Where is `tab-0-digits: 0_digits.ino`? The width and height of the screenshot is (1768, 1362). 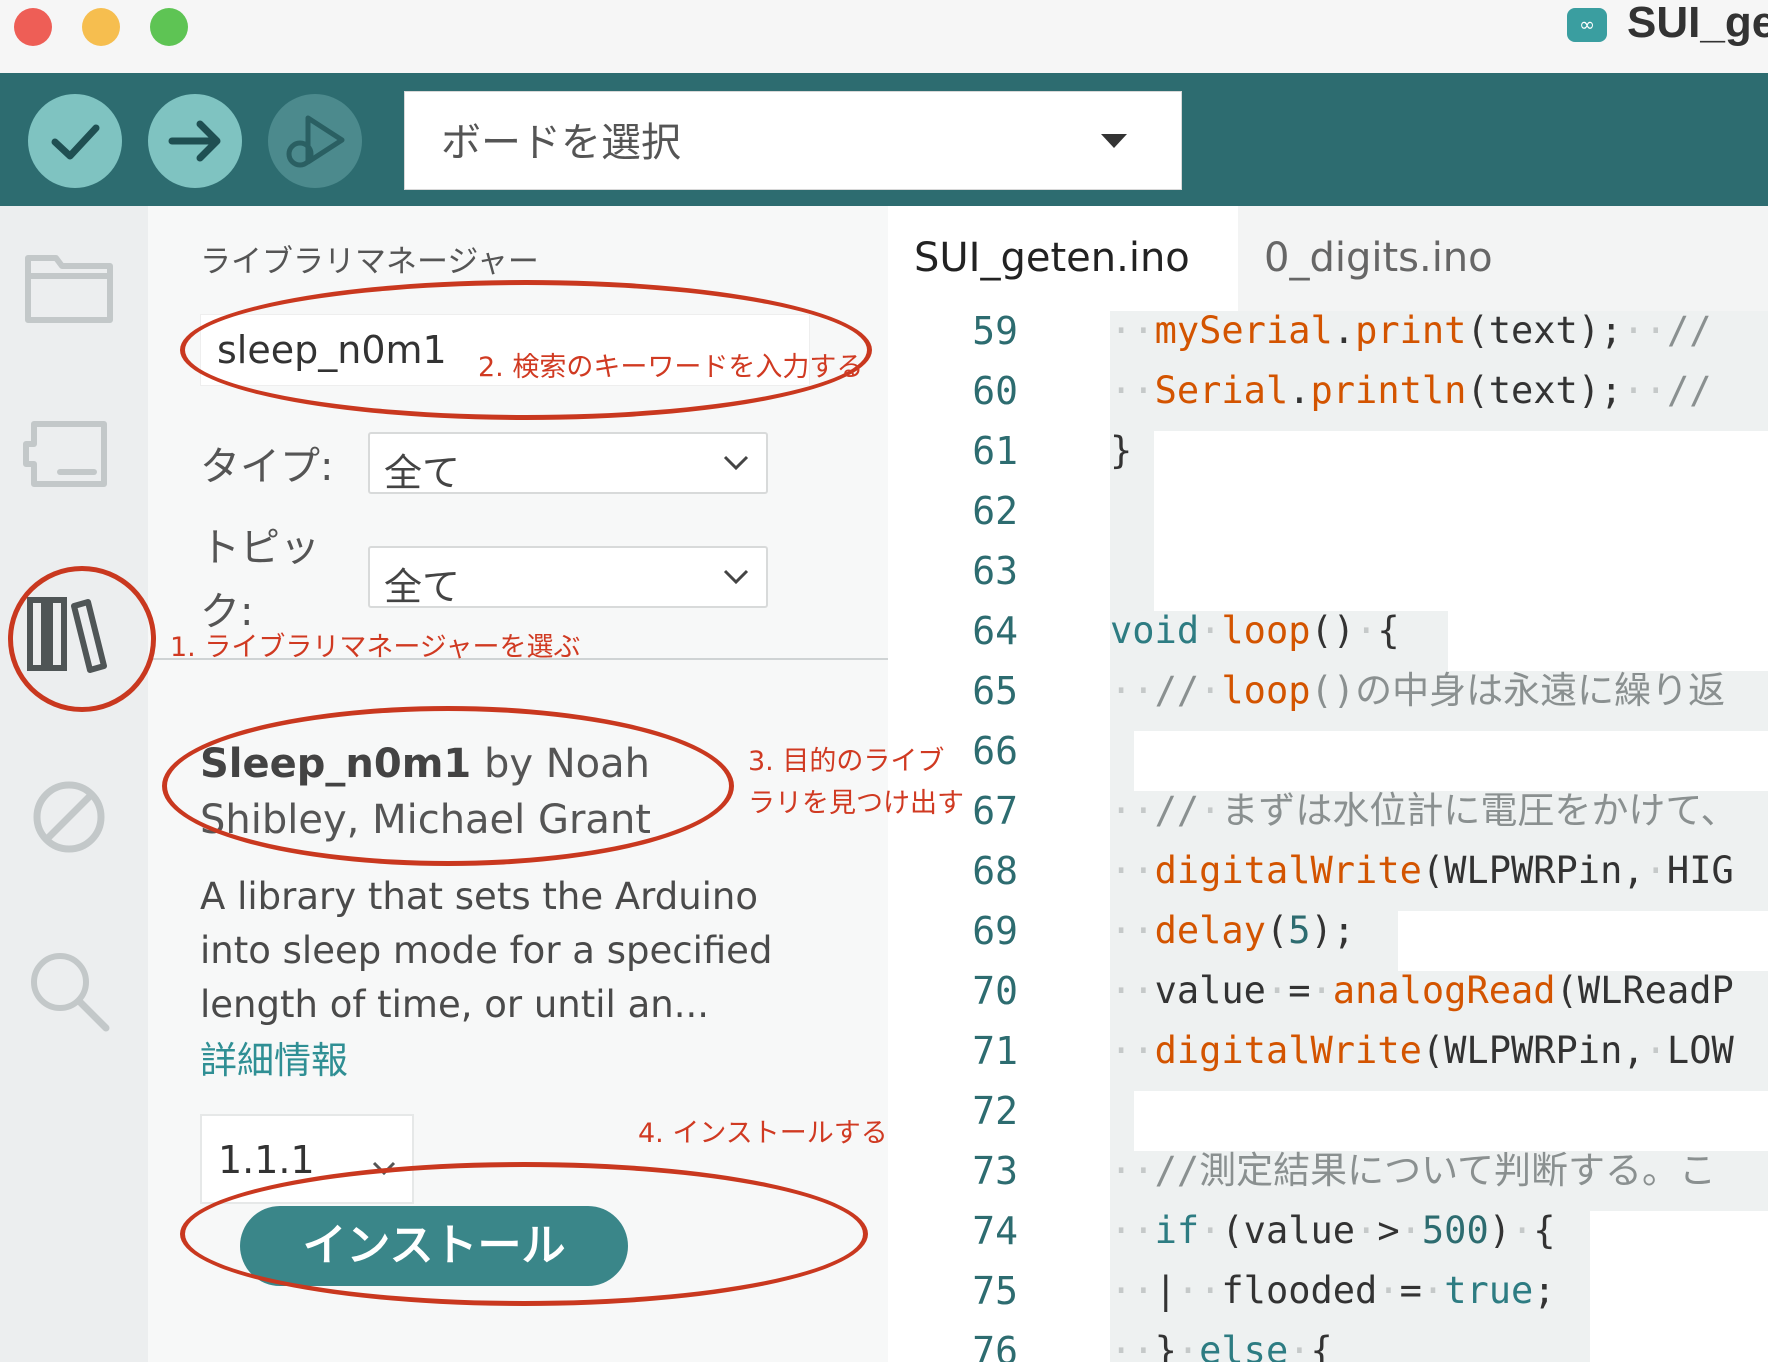
tab-0-digits: 0_digits.ino is located at coordinates (1383, 258).